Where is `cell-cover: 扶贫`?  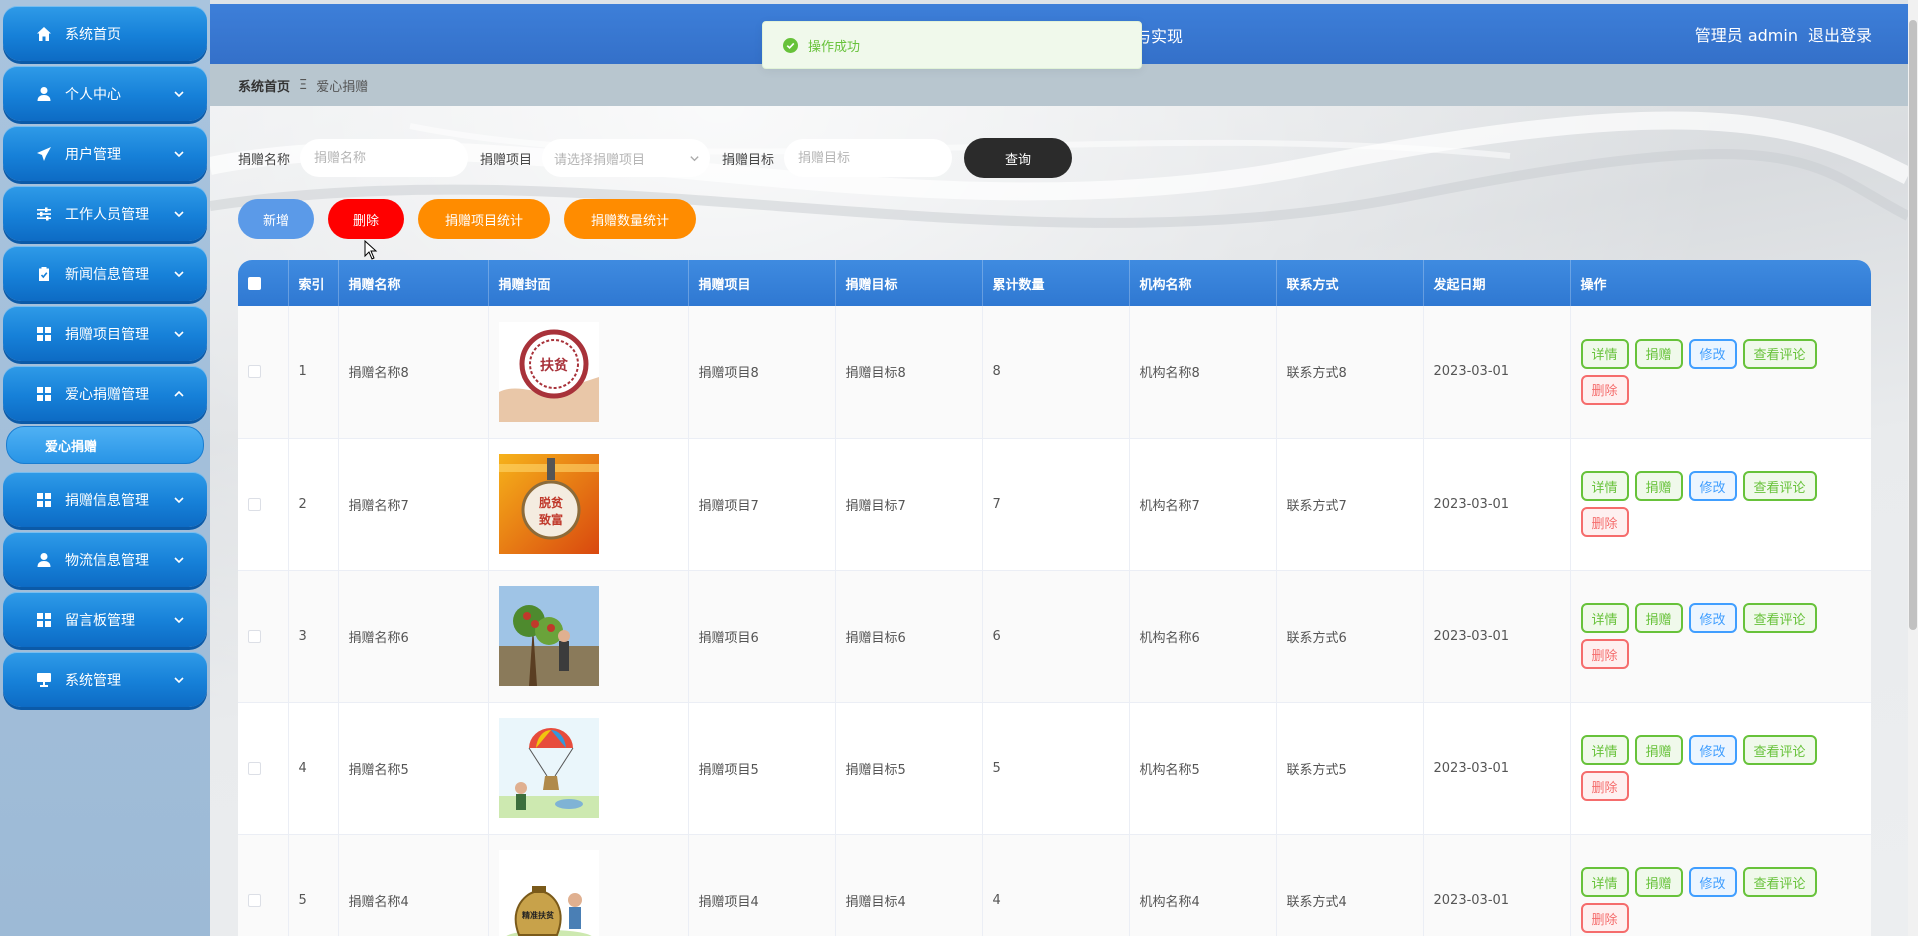 cell-cover: 扶贫 is located at coordinates (588, 372).